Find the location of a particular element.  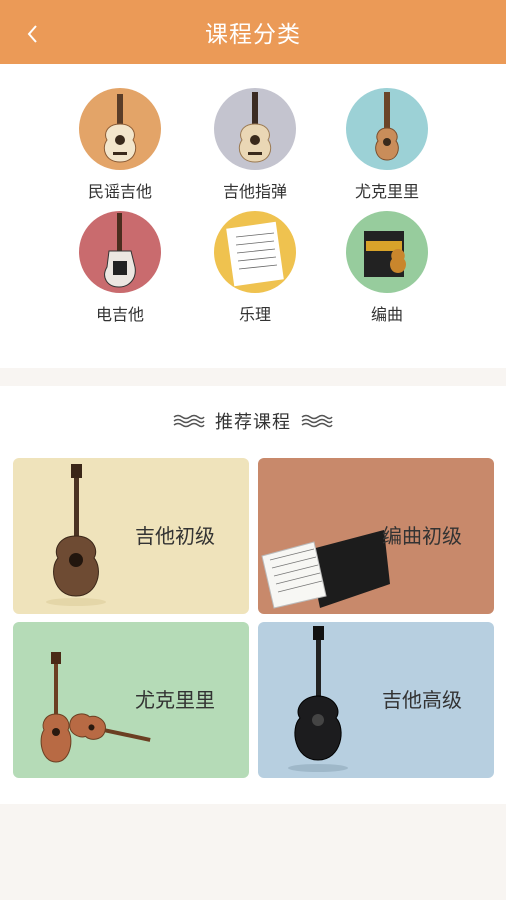

course-label: 吉他初级 is located at coordinates (175, 536).